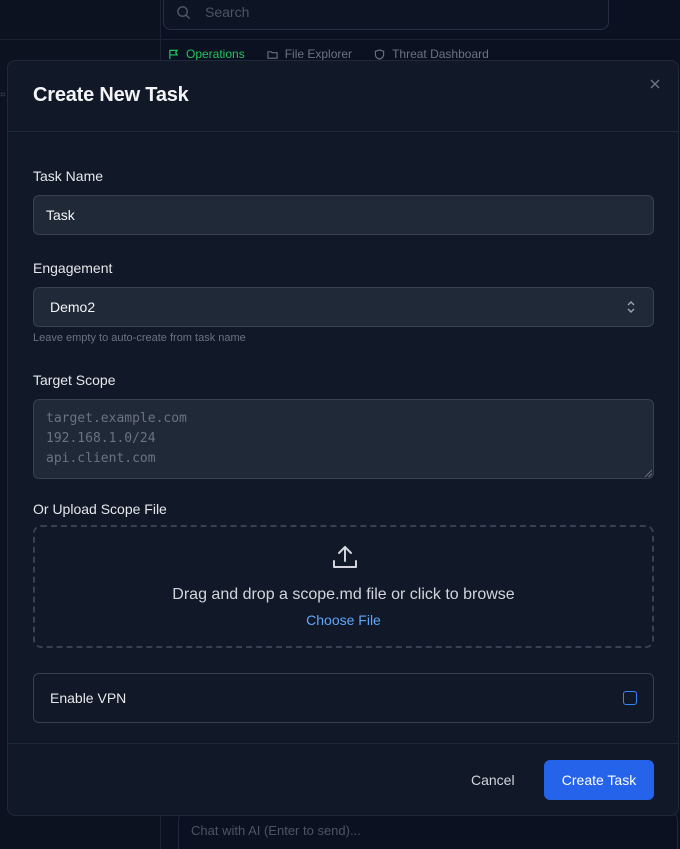 This screenshot has height=849, width=680. I want to click on target-scope-textarea, so click(343, 439).